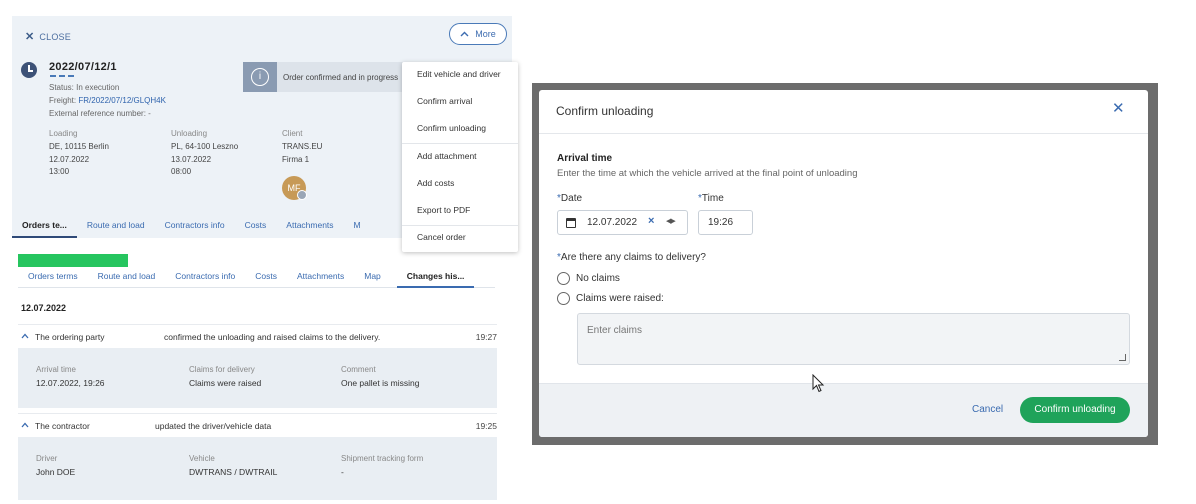 Image resolution: width=1196 pixels, height=504 pixels. I want to click on unloading-time: 08:00, so click(181, 171).